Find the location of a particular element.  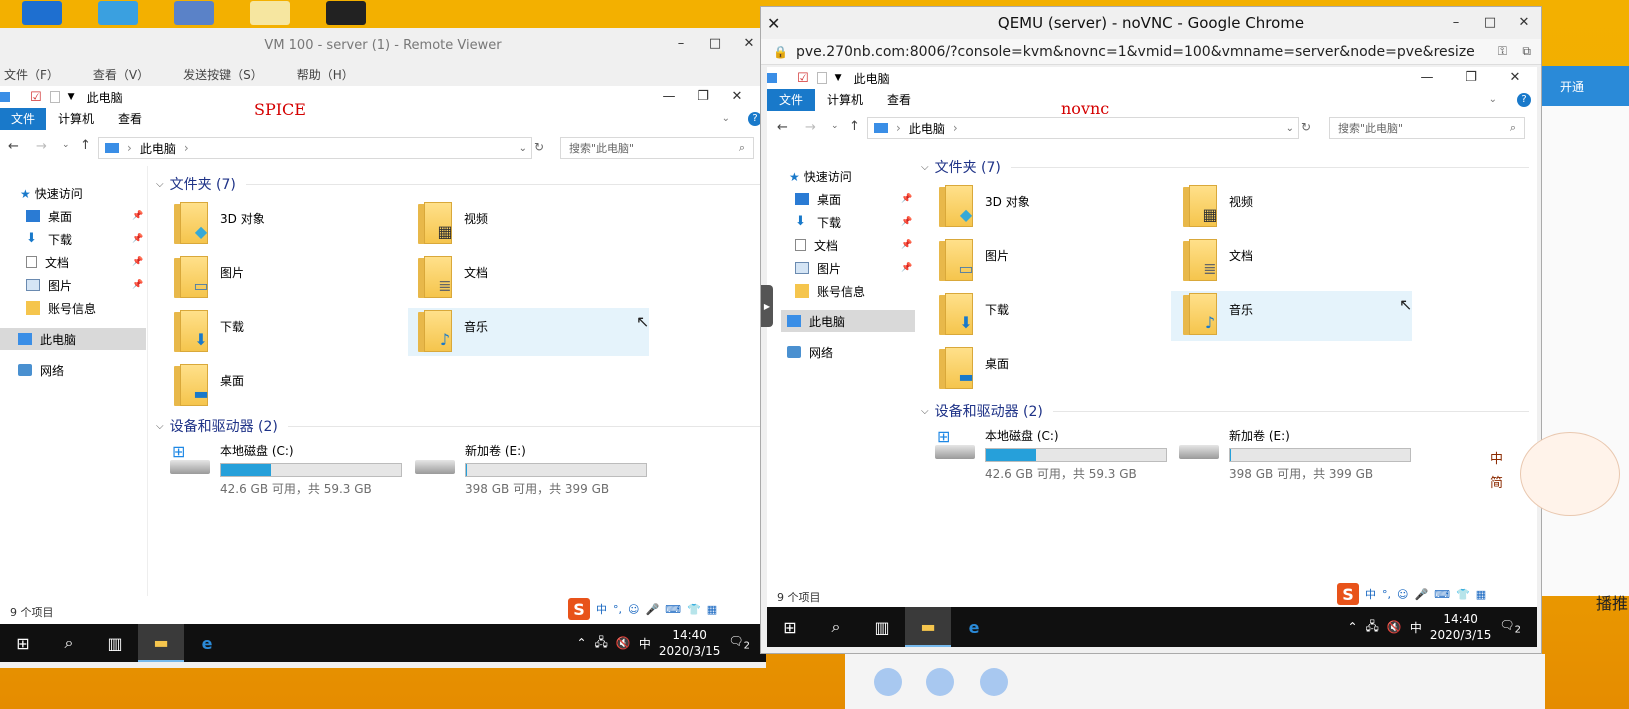

punct-icon: °, is located at coordinates (1386, 594).